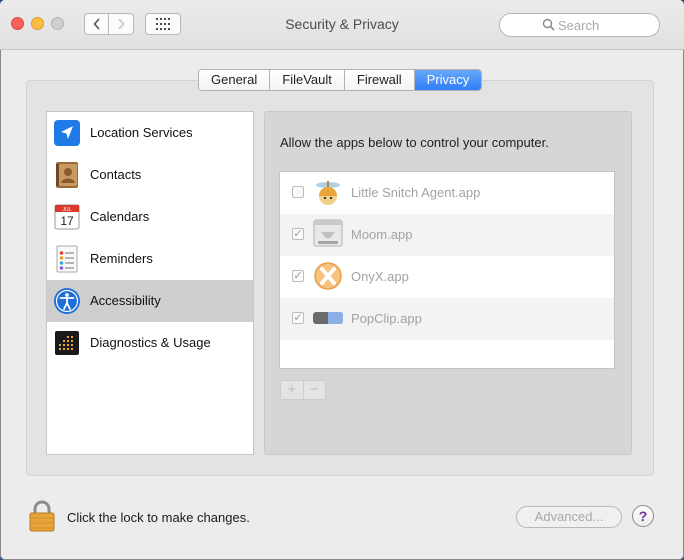 Image resolution: width=684 pixels, height=560 pixels. Describe the element at coordinates (447, 235) in the screenshot. I see `list-item: ✓ Moom.app` at that location.